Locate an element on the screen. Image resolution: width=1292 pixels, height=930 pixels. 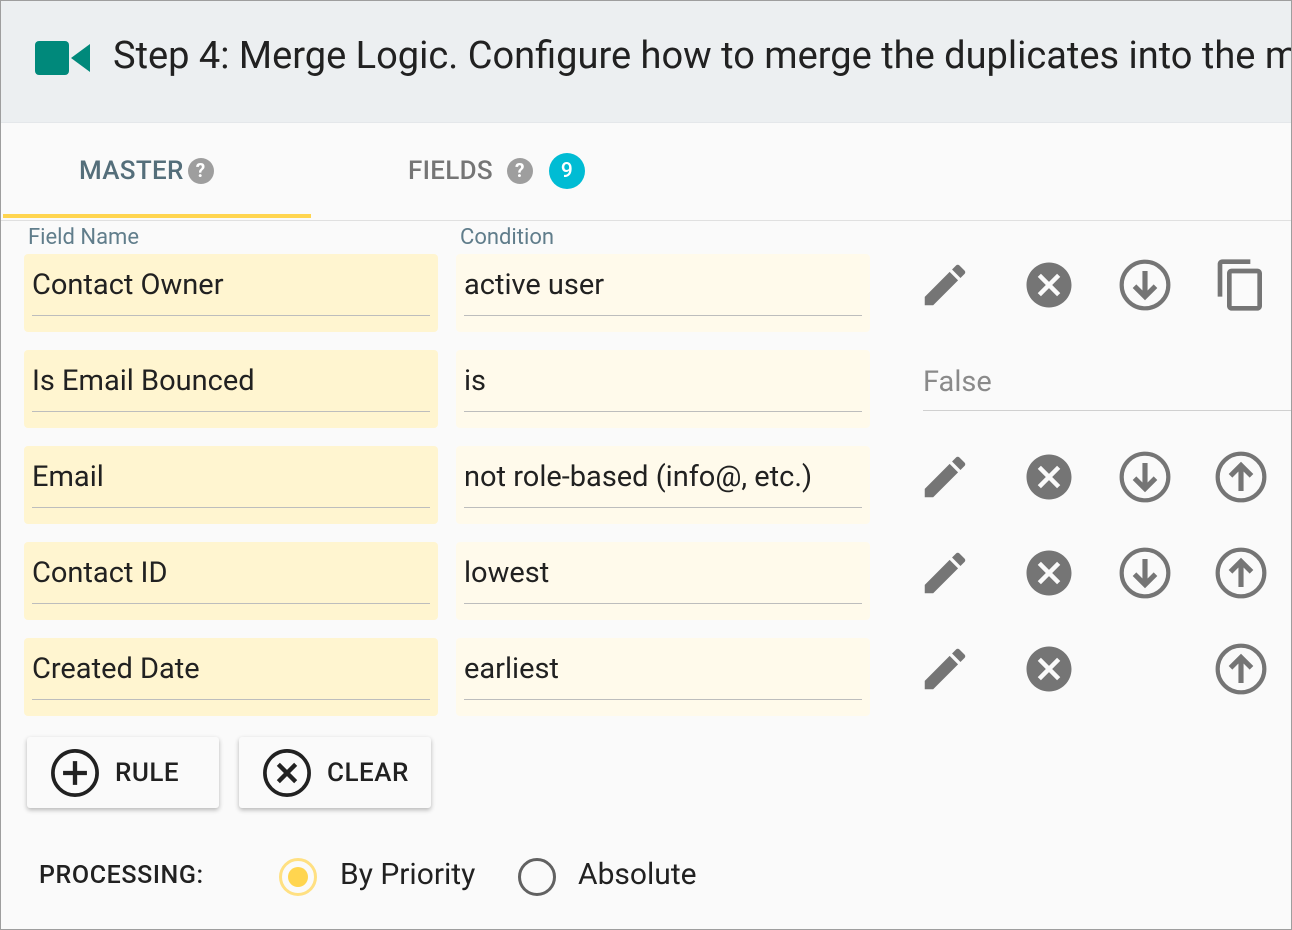
condition-select: earliest is located at coordinates (663, 677).